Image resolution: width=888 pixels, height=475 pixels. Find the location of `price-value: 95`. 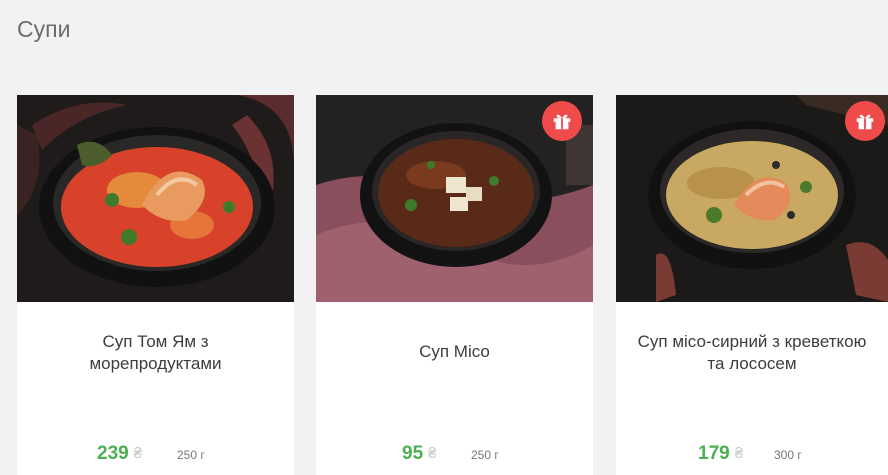

price-value: 95 is located at coordinates (413, 453).